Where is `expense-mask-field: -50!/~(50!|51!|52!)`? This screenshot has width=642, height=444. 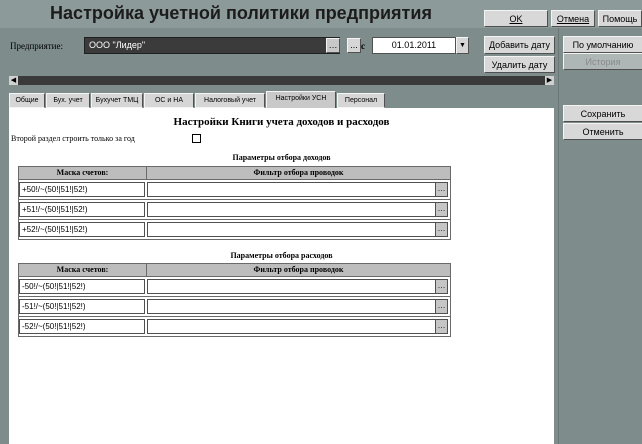
expense-mask-field: -50!/~(50!|51!|52!) is located at coordinates (82, 286).